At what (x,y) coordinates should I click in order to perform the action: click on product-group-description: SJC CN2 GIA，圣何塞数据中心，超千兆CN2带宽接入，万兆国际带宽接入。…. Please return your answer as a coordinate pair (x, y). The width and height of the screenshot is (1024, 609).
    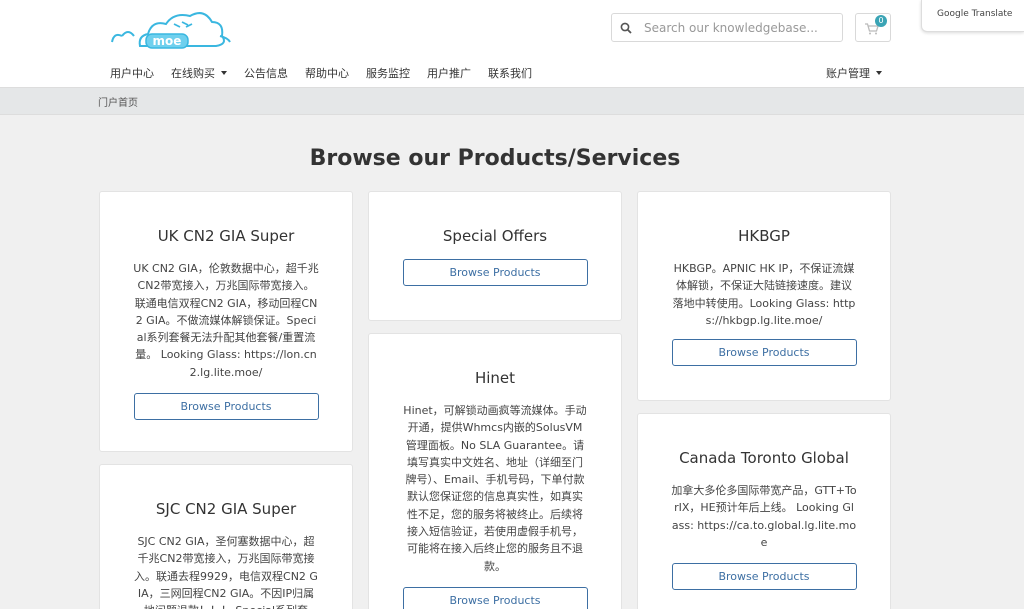
    Looking at the image, I should click on (226, 572).